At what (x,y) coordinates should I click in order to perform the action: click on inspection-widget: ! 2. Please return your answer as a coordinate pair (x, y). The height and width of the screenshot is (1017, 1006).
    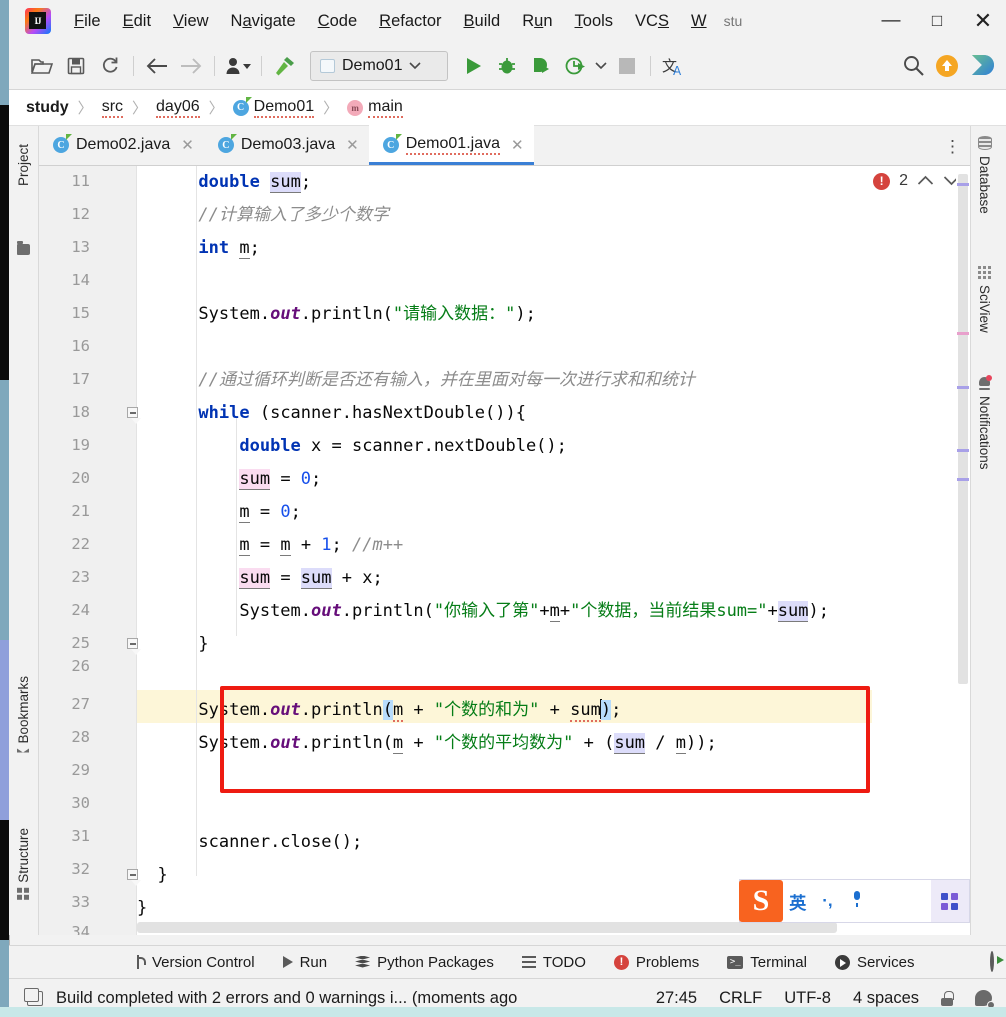
    Looking at the image, I should click on (916, 181).